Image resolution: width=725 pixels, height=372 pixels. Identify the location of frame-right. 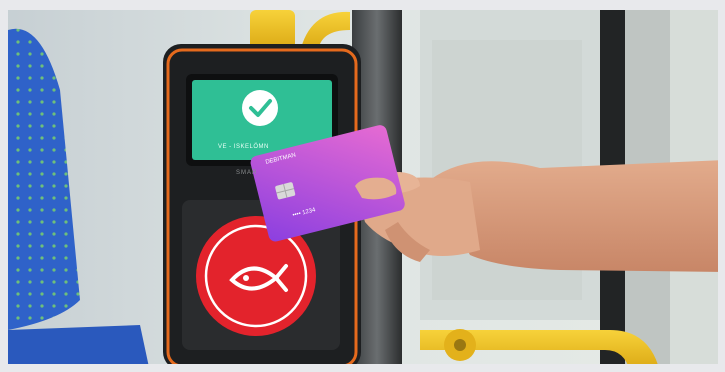
(721, 186).